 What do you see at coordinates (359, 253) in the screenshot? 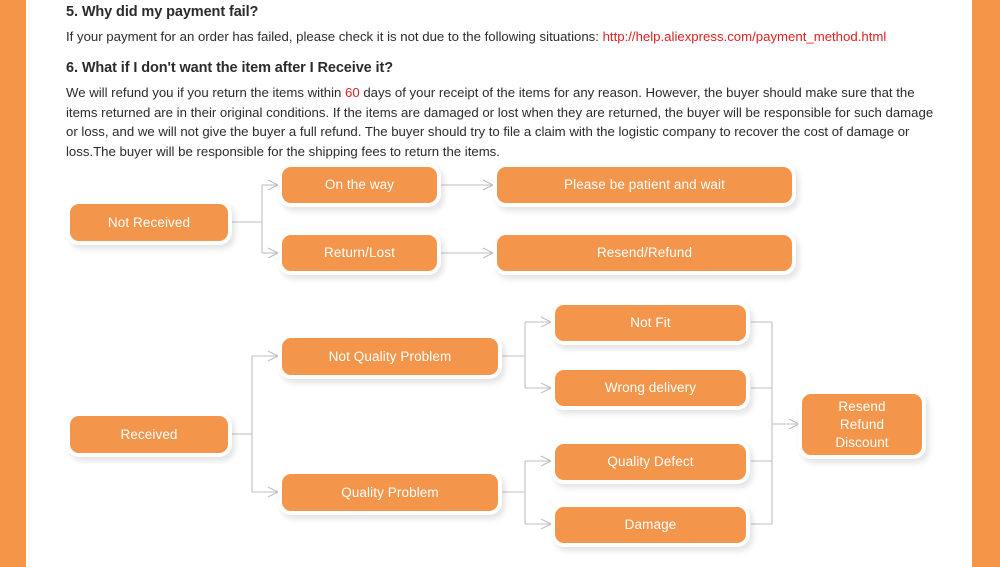
I see `node-return-lost: Return/Lost` at bounding box center [359, 253].